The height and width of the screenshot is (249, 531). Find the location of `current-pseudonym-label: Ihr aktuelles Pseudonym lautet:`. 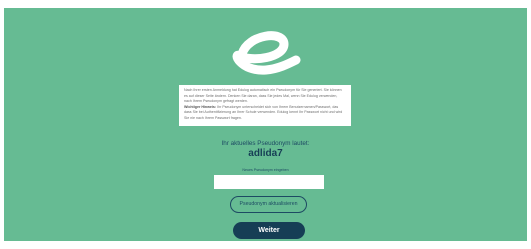

current-pseudonym-label: Ihr aktuelles Pseudonym lautet: is located at coordinates (265, 143).